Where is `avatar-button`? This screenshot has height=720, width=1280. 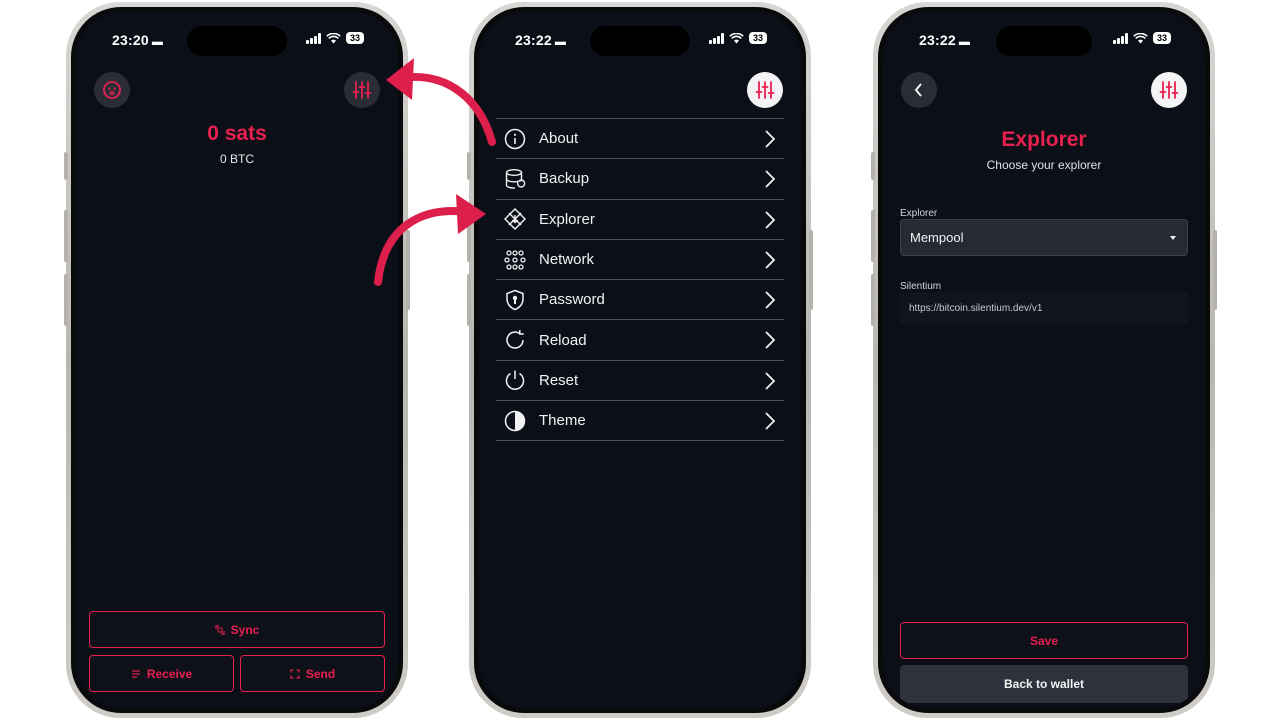 avatar-button is located at coordinates (112, 90).